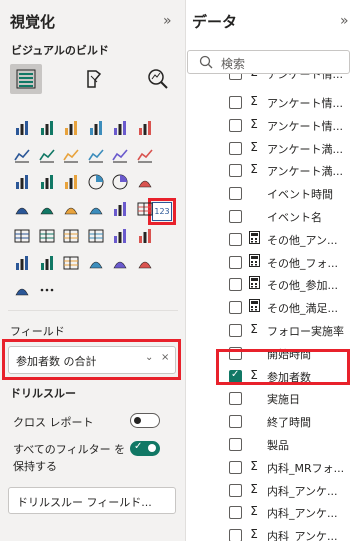 Image resolution: width=352 pixels, height=541 pixels. What do you see at coordinates (145, 420) in the screenshot?
I see `cross-report-toggle` at bounding box center [145, 420].